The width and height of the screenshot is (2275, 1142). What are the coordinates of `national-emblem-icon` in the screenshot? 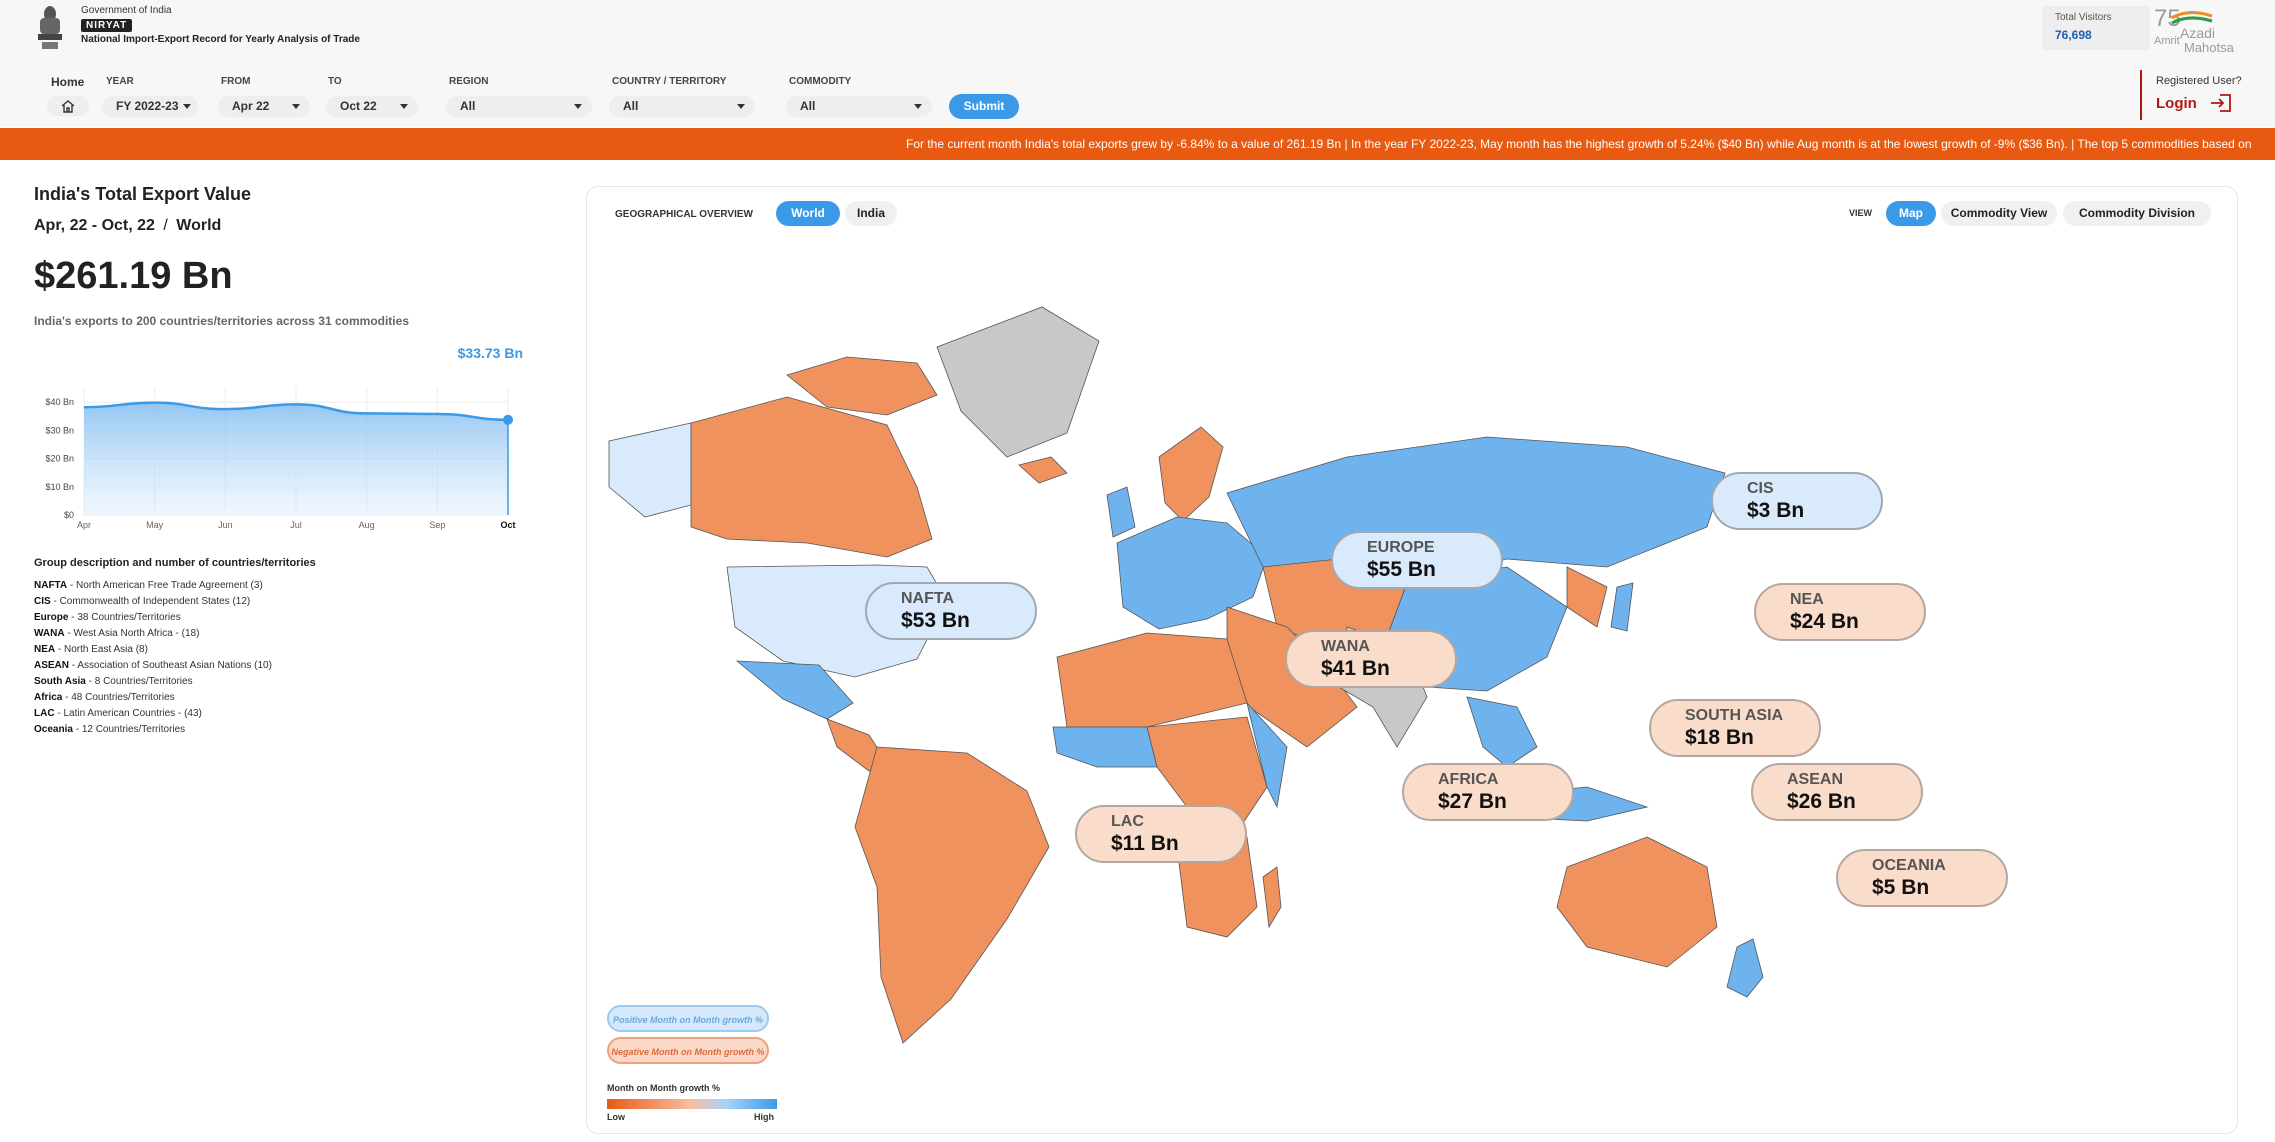 It's located at (50, 27).